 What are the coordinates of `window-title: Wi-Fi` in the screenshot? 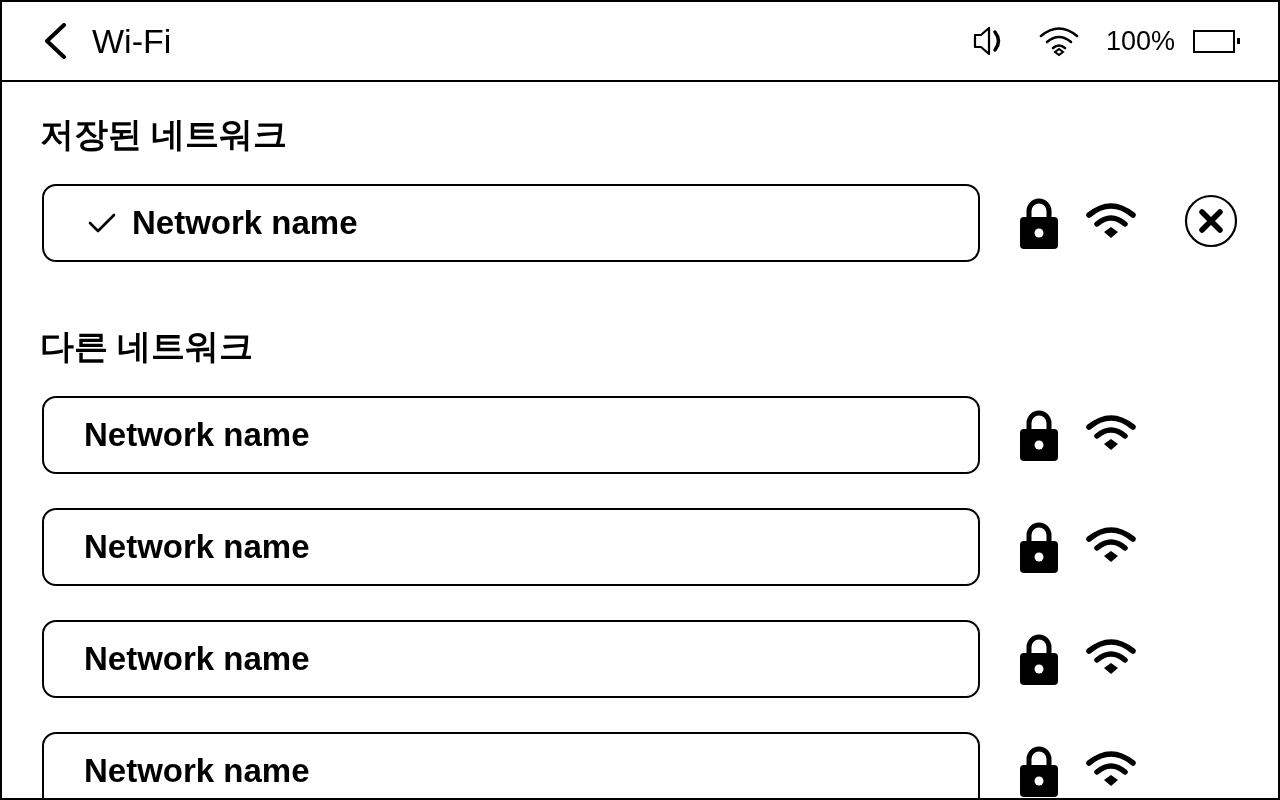 It's located at (132, 41).